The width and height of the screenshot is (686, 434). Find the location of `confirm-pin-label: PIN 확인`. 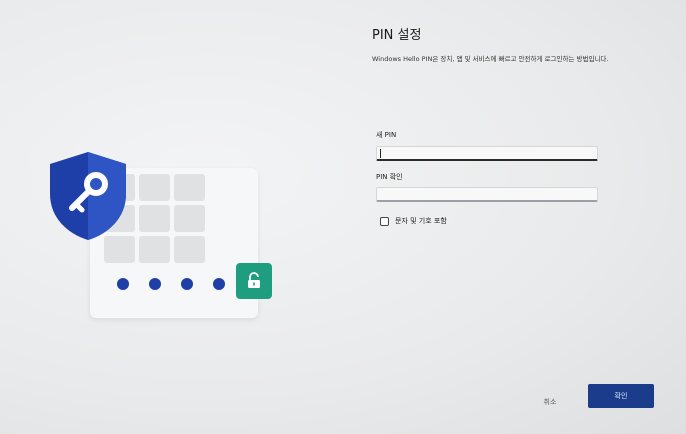

confirm-pin-label: PIN 확인 is located at coordinates (389, 177).